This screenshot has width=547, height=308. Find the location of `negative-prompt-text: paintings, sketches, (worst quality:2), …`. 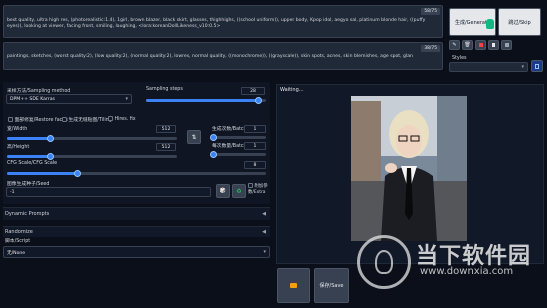

negative-prompt-text: paintings, sketches, (worst quality:2), … is located at coordinates (210, 56).